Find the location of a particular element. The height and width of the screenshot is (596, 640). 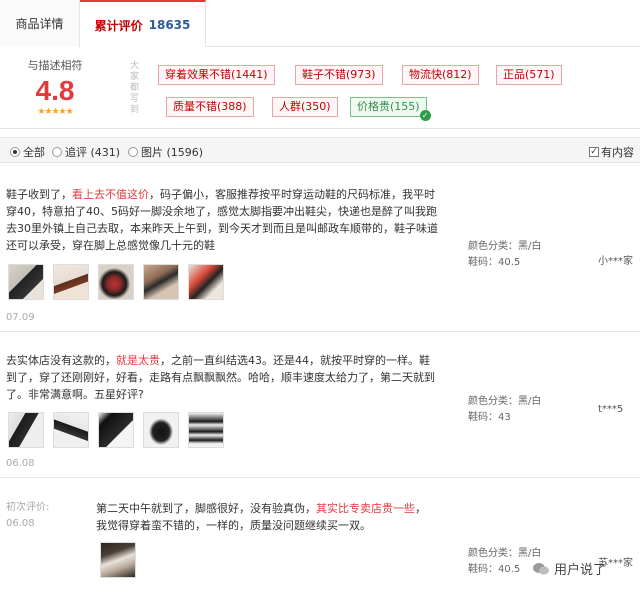

filter-bar: 全部 追评 (431) 图片 (1596) ✓ 有内容 is located at coordinates (320, 150).